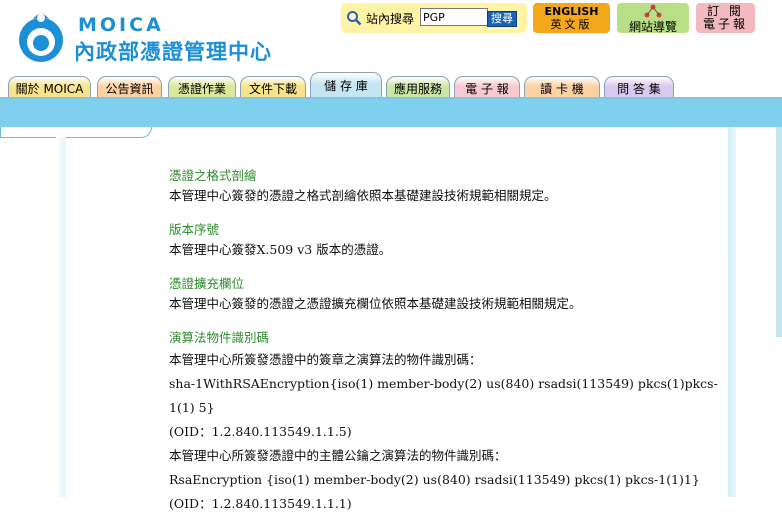  What do you see at coordinates (652, 27) in the screenshot?
I see `sitemap-label: 網站導覽` at bounding box center [652, 27].